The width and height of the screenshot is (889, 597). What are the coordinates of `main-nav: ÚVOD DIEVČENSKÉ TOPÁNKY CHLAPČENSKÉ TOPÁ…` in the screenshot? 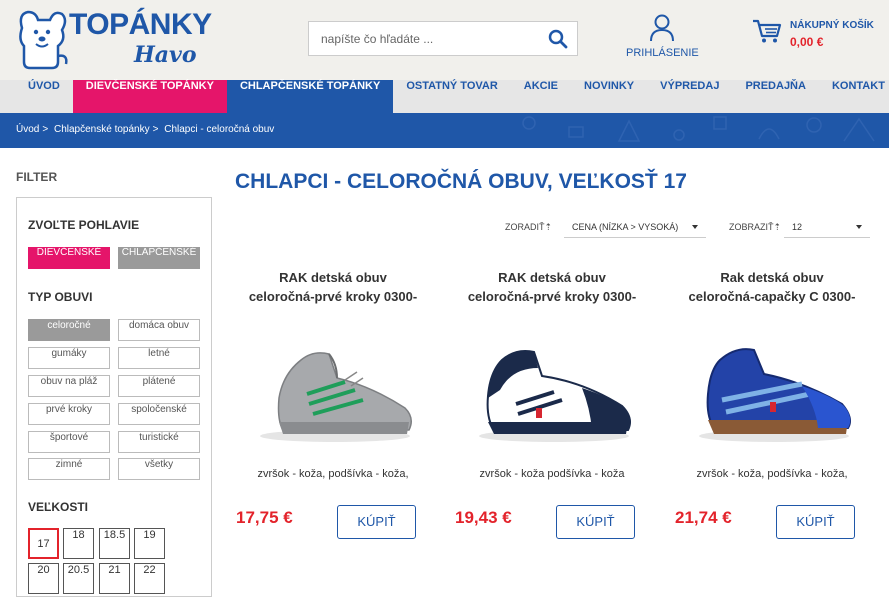 It's located at (444, 96).